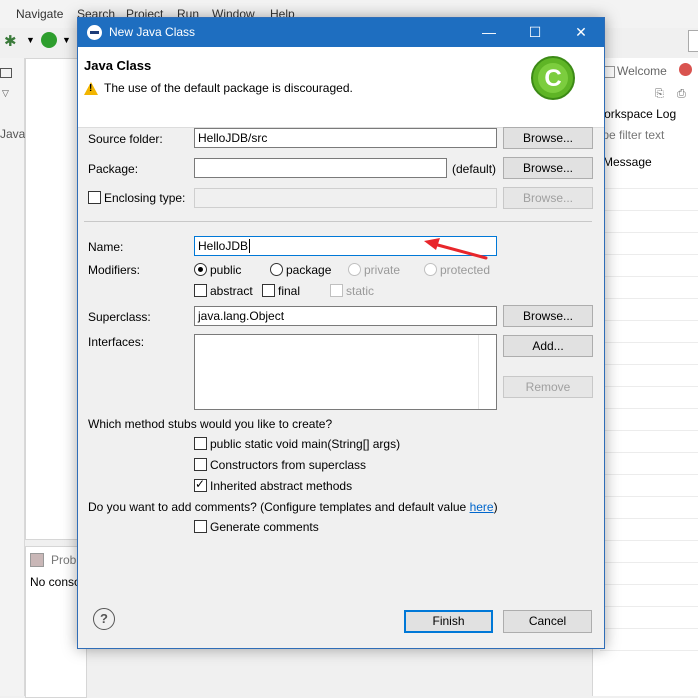  What do you see at coordinates (250, 246) in the screenshot?
I see `text-caret` at bounding box center [250, 246].